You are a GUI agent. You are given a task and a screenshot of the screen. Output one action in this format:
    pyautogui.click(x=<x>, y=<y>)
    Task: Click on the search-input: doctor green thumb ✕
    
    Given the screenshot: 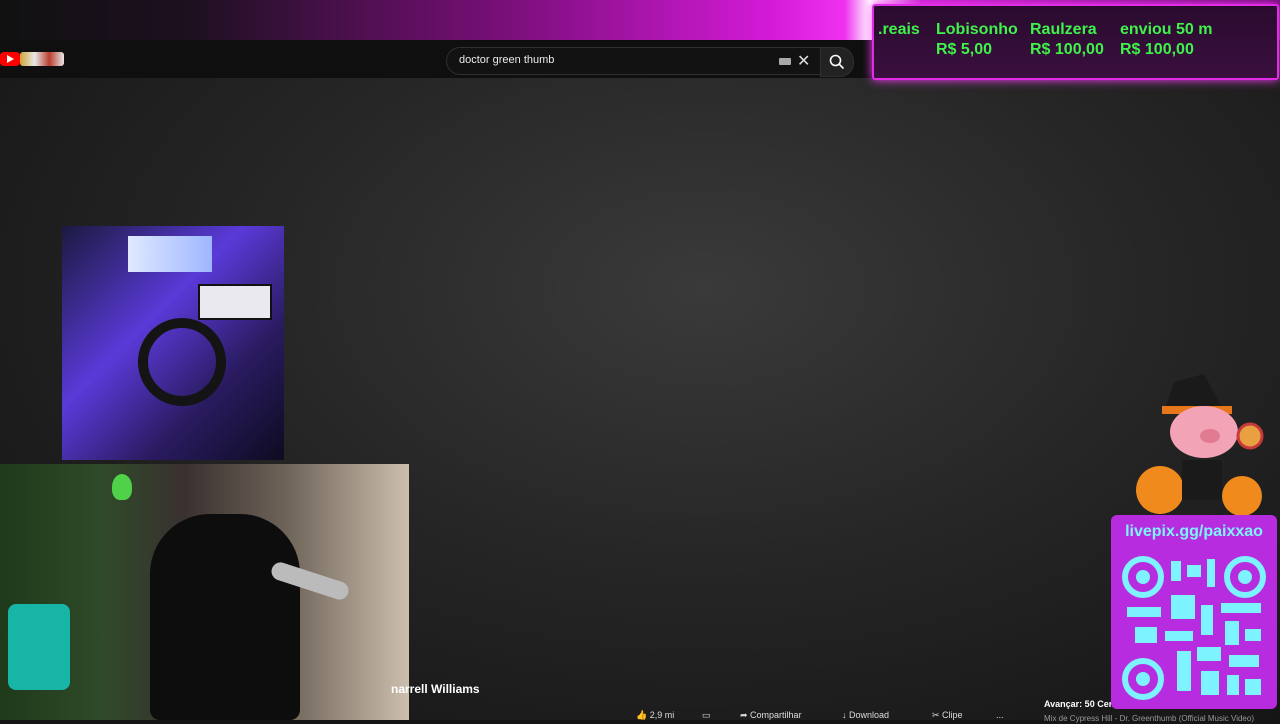 What is the action you would take?
    pyautogui.click(x=634, y=61)
    